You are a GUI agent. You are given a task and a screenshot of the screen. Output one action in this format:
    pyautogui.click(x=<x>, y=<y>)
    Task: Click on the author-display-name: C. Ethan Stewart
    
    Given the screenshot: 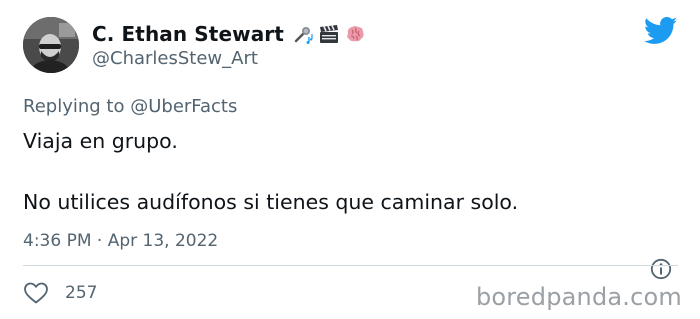 What is the action you would take?
    pyautogui.click(x=188, y=34)
    